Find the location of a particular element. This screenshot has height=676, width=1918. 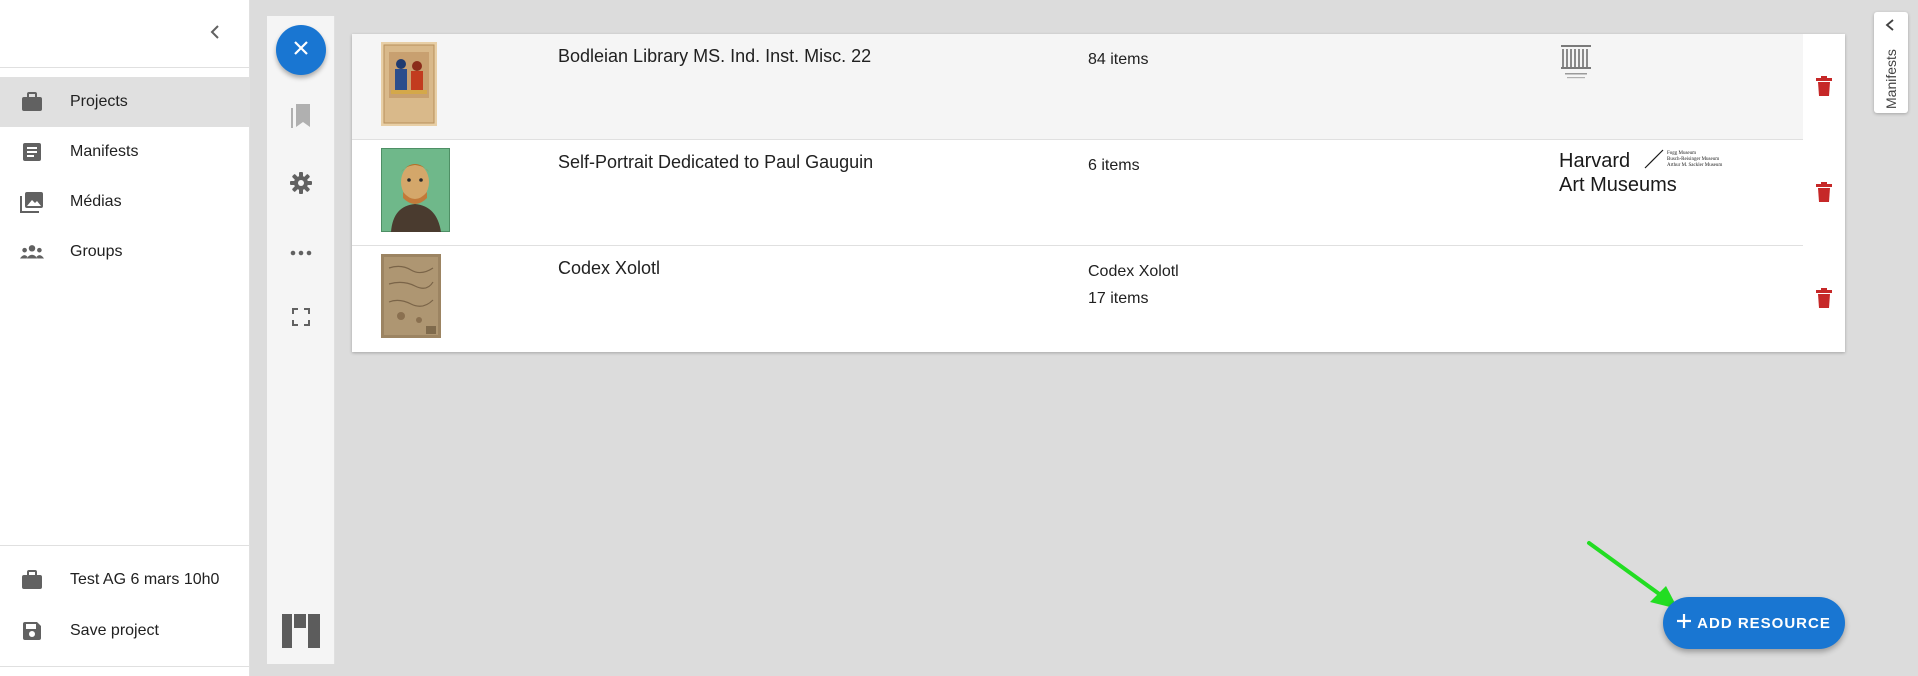

manifests-panel-toggle: Manifests is located at coordinates (1891, 62).